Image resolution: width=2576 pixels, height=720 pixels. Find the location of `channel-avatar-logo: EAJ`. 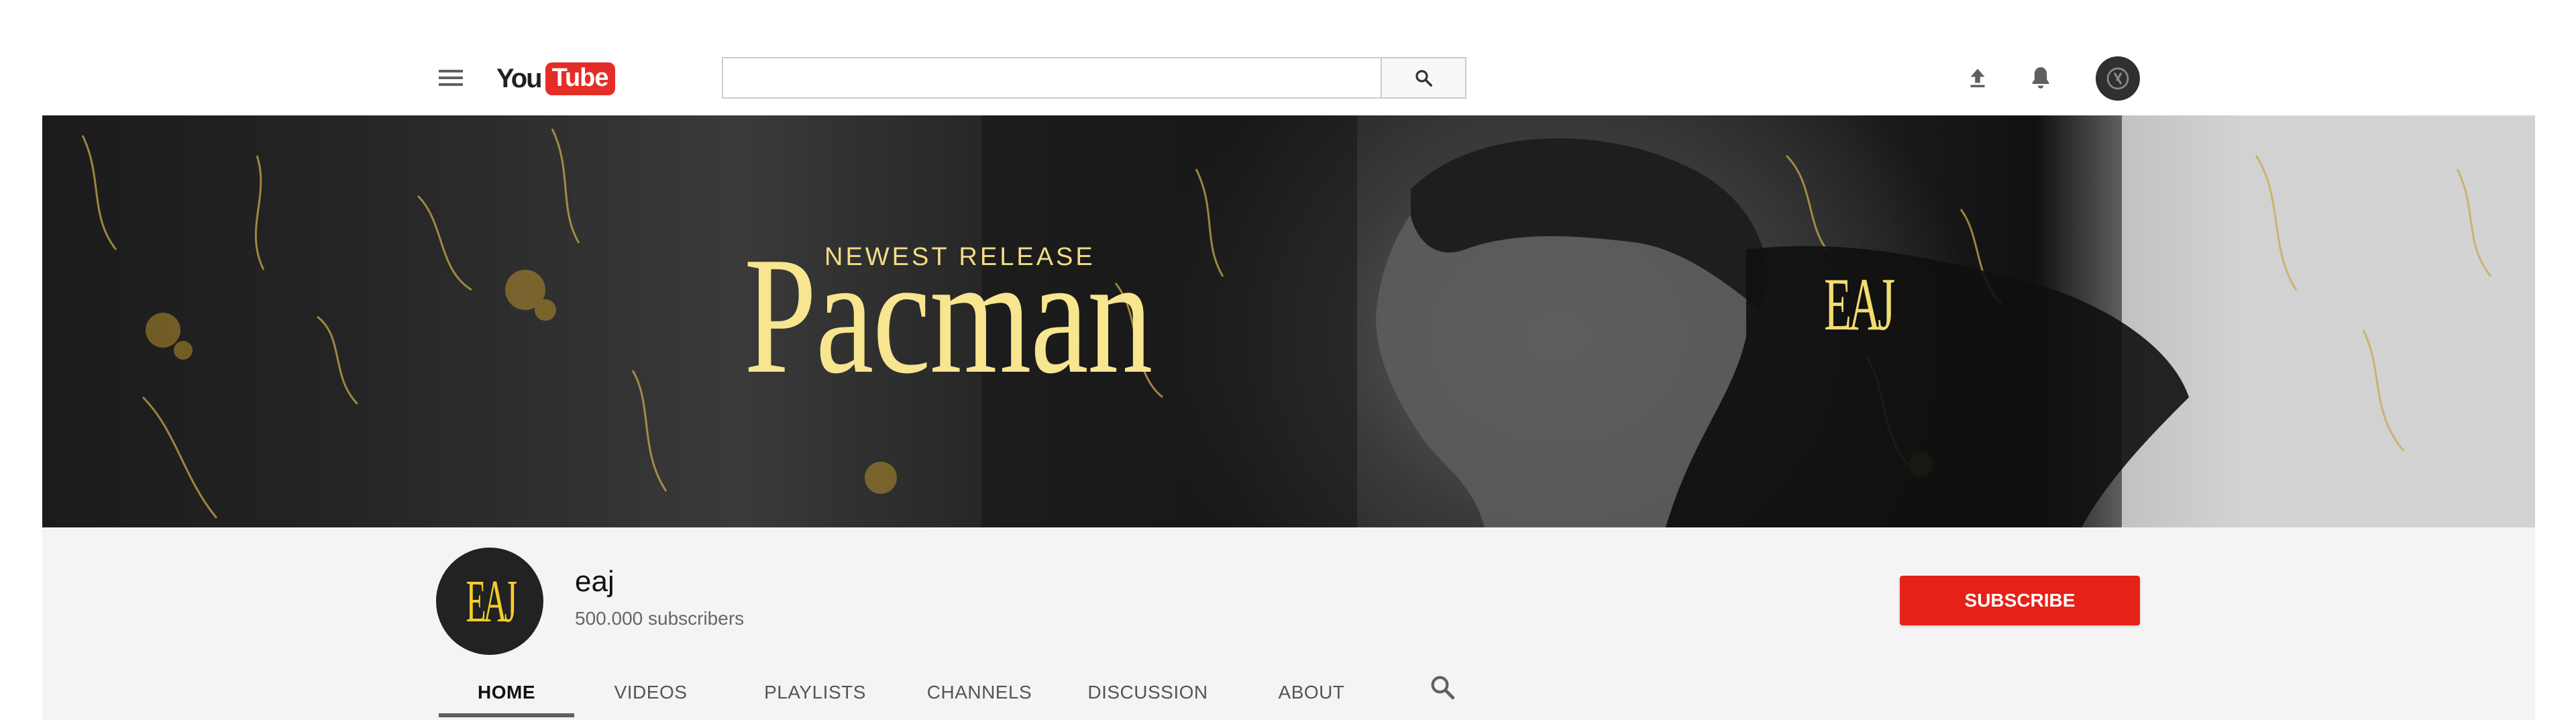

channel-avatar-logo: EAJ is located at coordinates (491, 601).